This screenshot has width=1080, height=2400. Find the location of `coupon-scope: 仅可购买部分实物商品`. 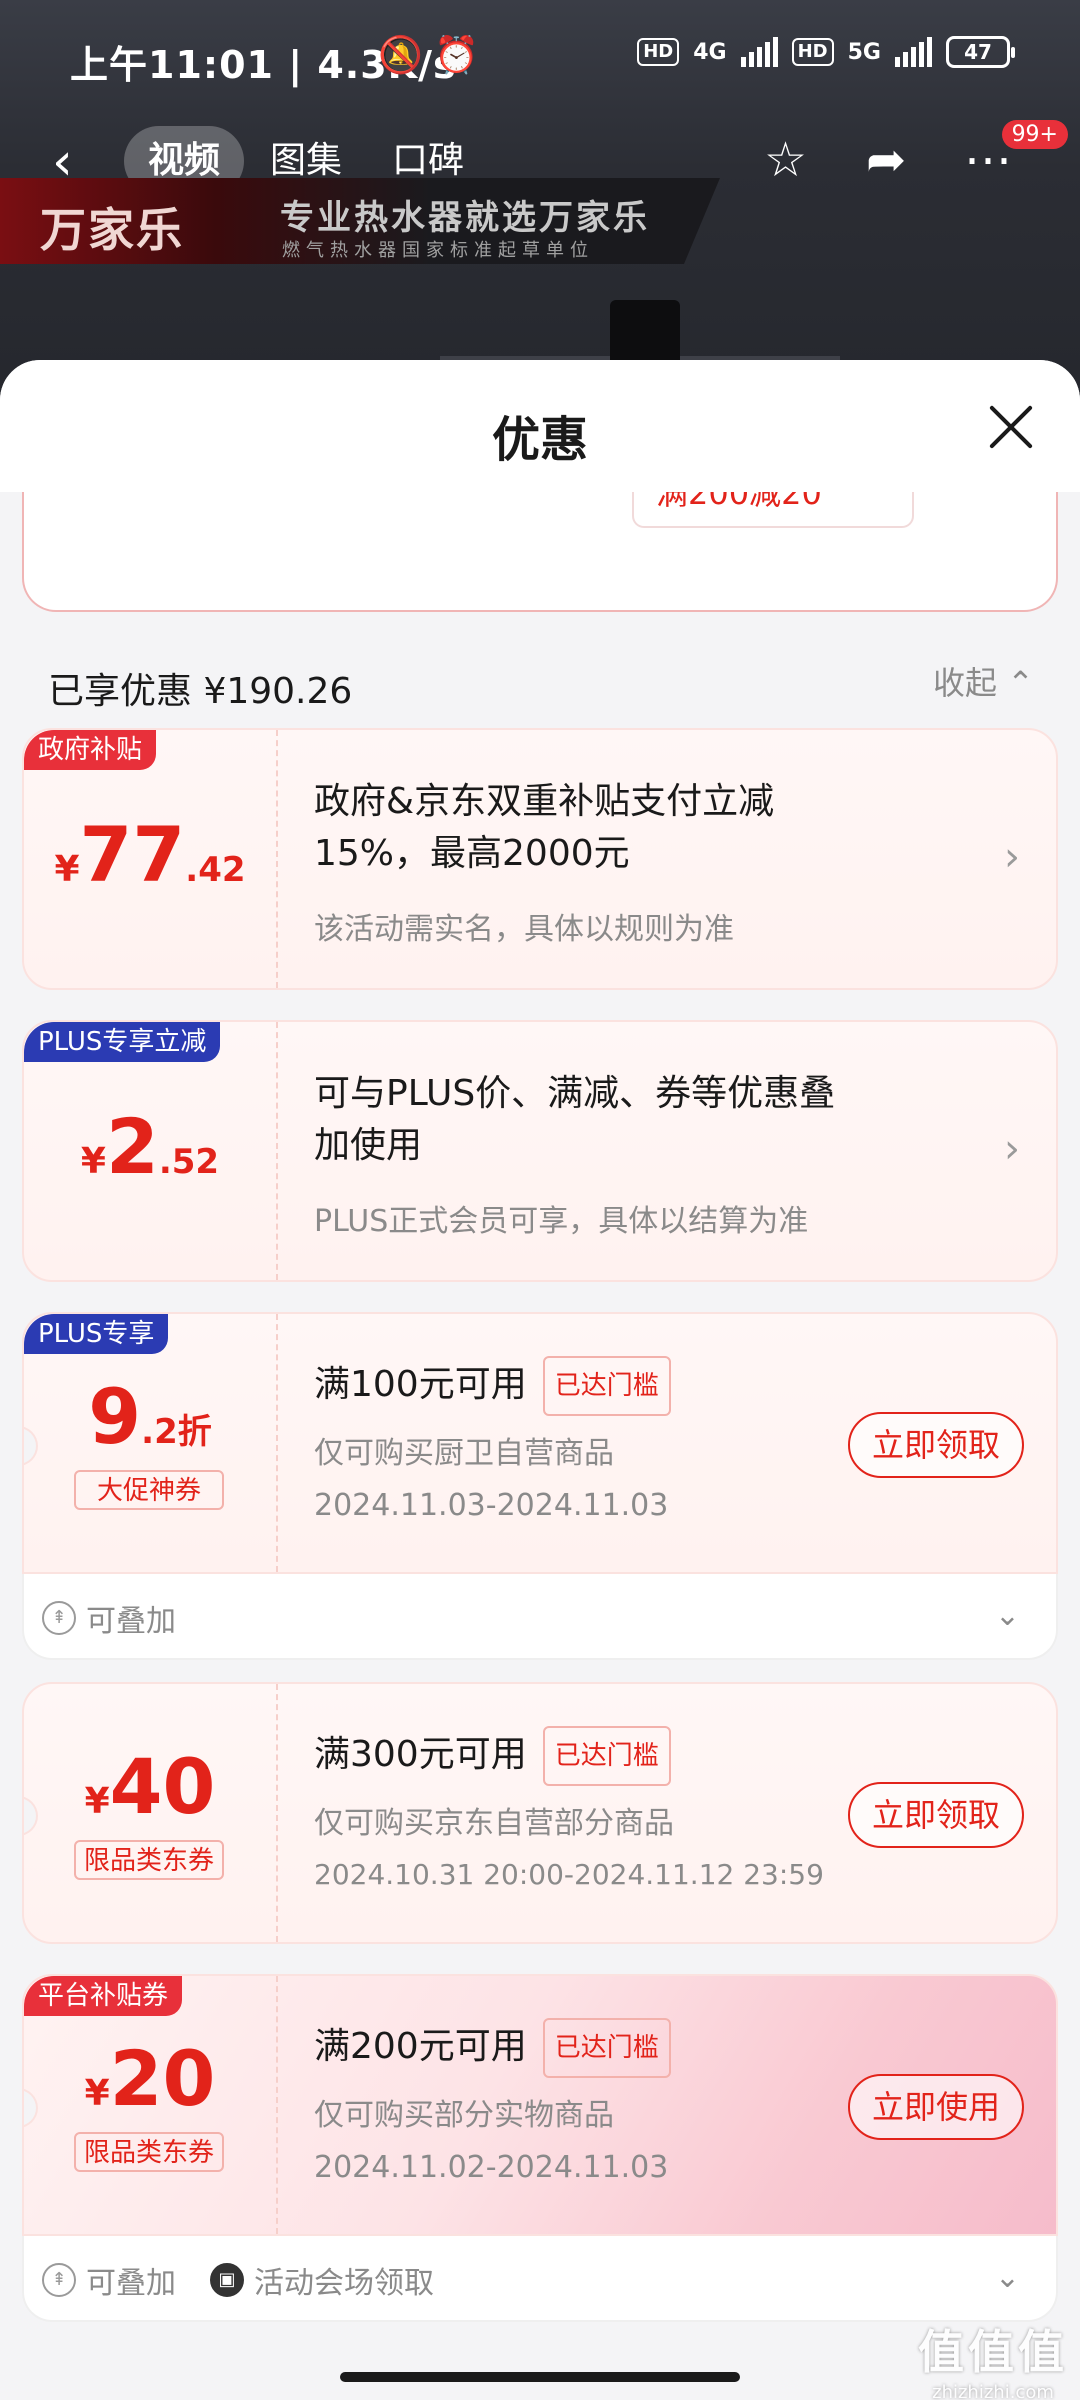

coupon-scope: 仅可购买部分实物商品 is located at coordinates (464, 2115).